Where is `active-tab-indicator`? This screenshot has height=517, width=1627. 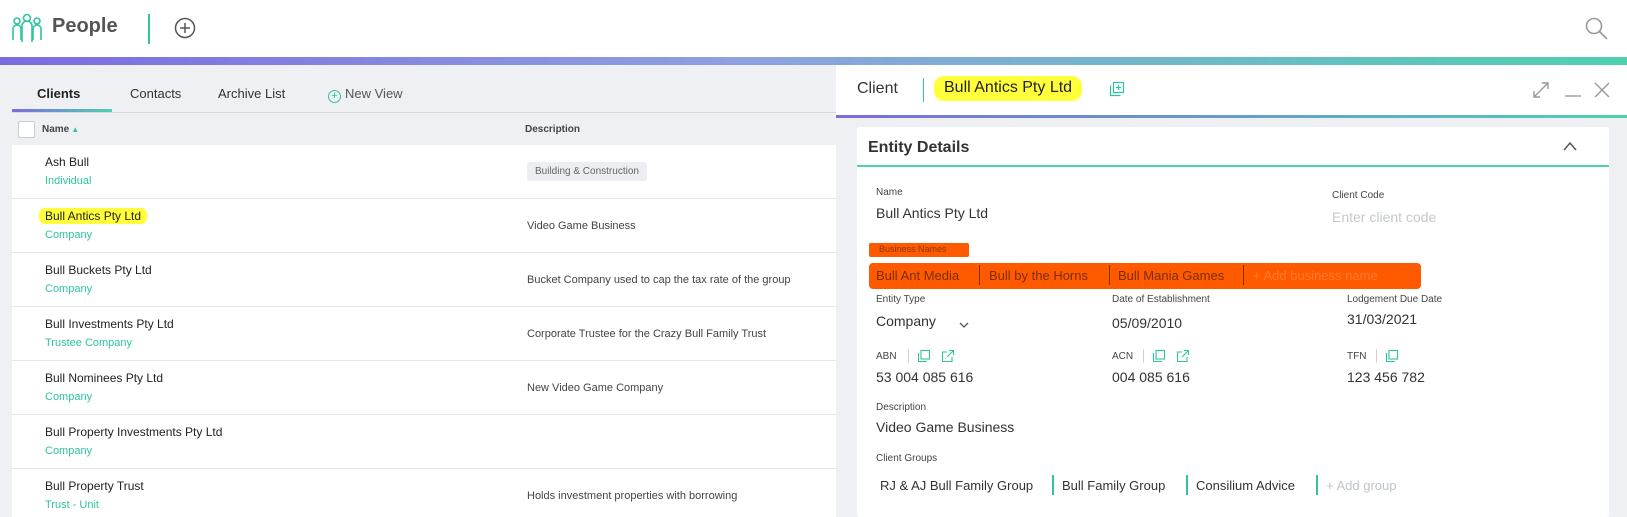 active-tab-indicator is located at coordinates (62, 110).